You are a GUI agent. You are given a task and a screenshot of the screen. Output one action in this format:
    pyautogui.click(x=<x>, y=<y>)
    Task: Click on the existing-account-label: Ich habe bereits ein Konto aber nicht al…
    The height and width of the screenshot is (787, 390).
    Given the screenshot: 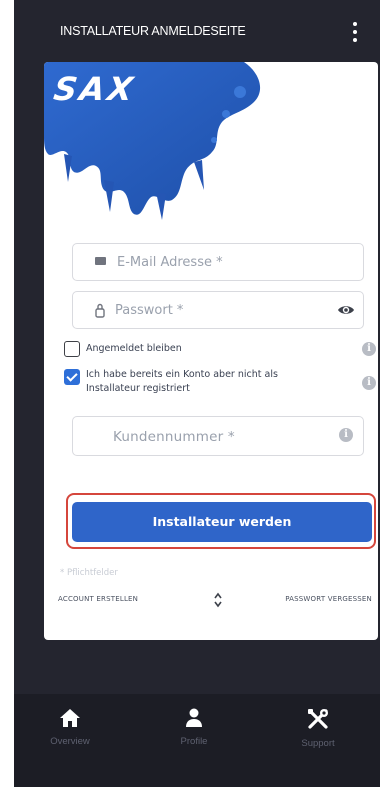 What is the action you would take?
    pyautogui.click(x=206, y=382)
    